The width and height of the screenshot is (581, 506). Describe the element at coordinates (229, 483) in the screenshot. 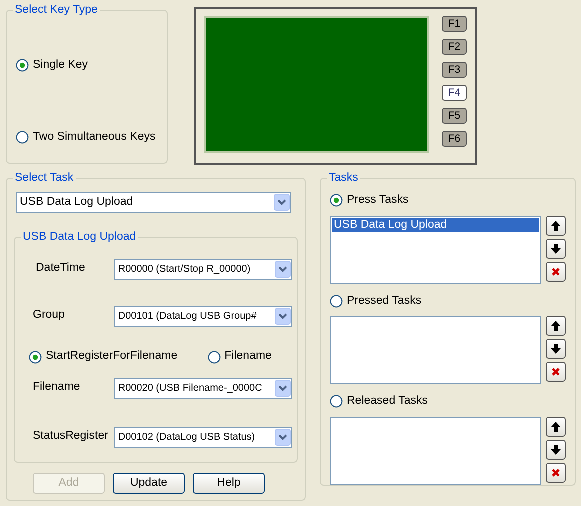

I see `dialog-button: Help` at that location.